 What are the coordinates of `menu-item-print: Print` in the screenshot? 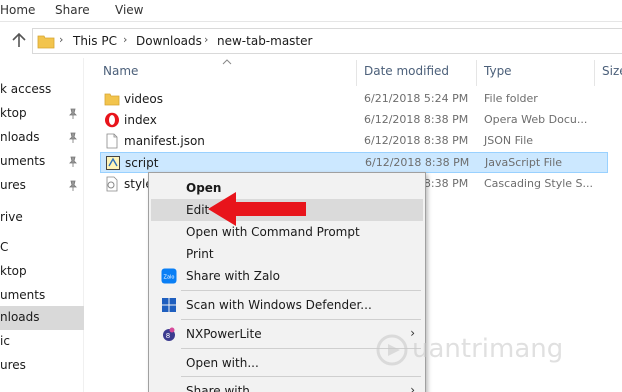 It's located at (287, 254).